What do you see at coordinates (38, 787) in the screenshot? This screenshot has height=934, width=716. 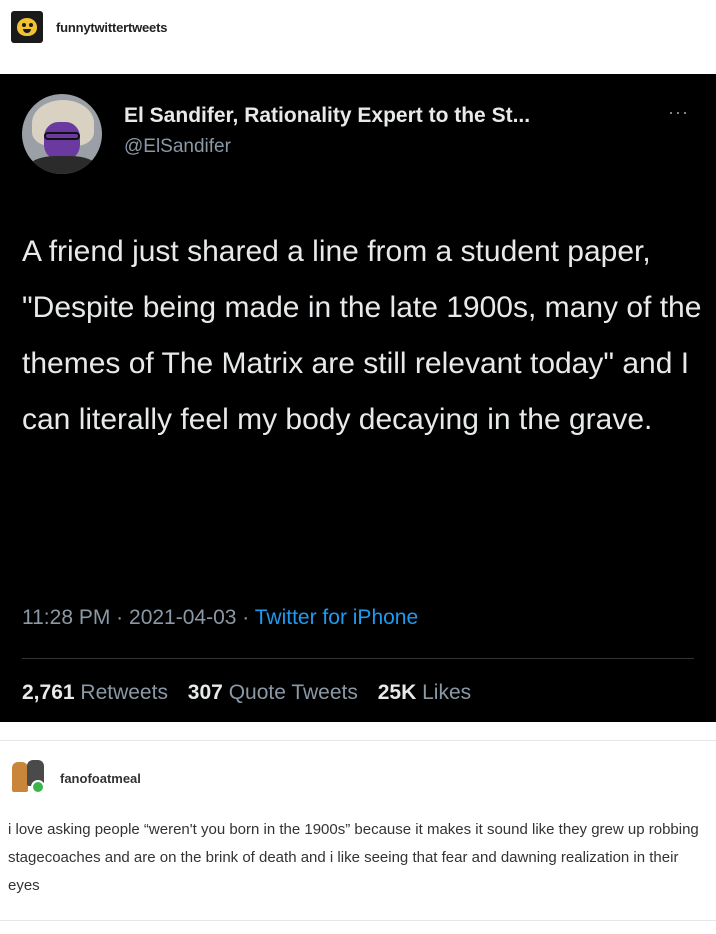 I see `follow-badge-icon` at bounding box center [38, 787].